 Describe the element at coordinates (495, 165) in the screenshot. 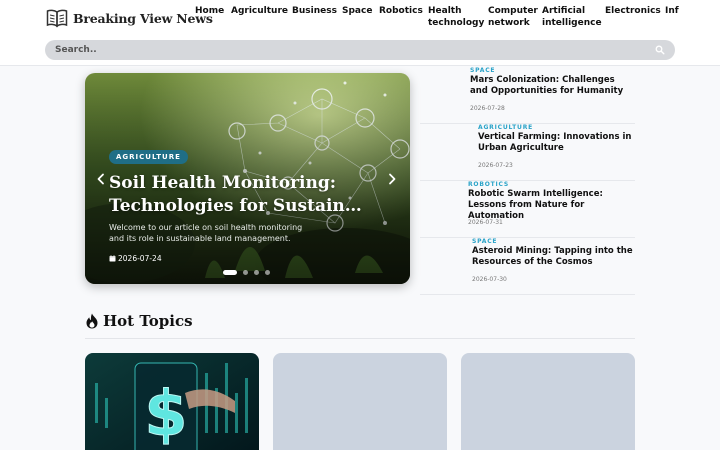

I see `side-article-date: 2026-07-23` at that location.